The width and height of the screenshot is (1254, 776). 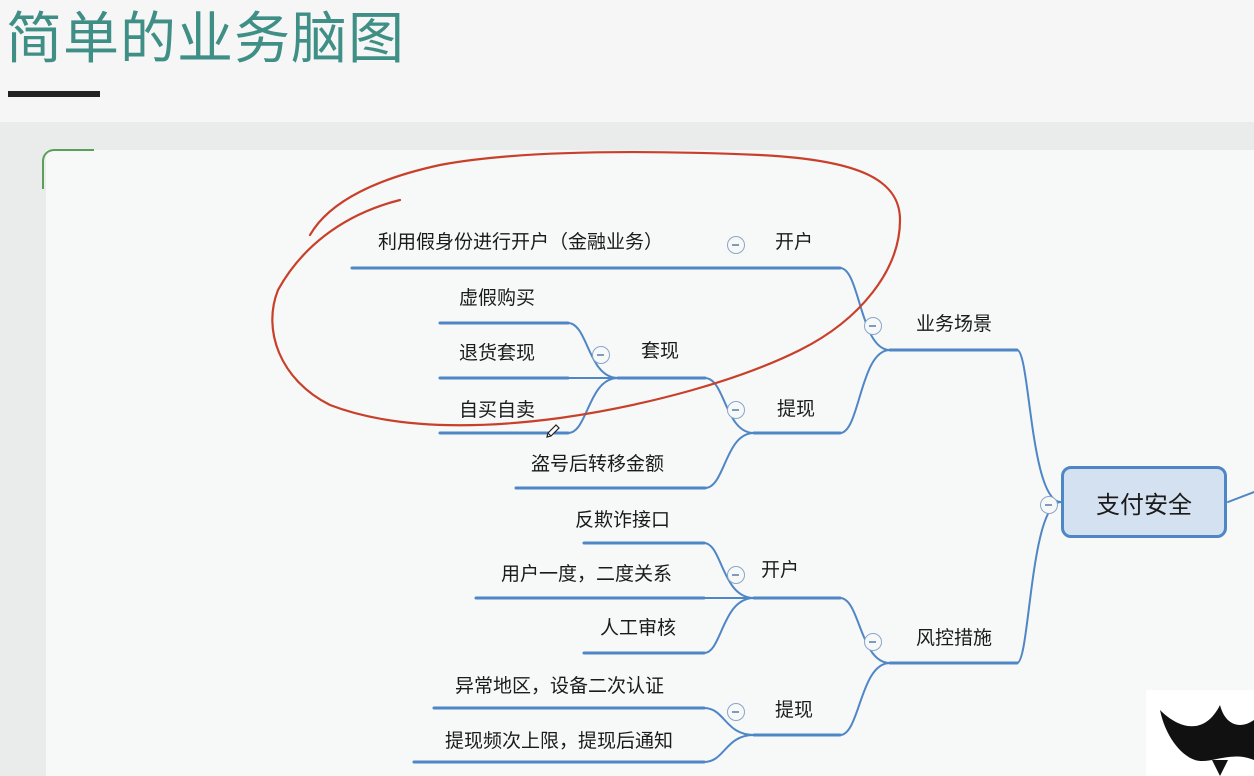 What do you see at coordinates (553, 431) in the screenshot?
I see `pencil-cursor-icon` at bounding box center [553, 431].